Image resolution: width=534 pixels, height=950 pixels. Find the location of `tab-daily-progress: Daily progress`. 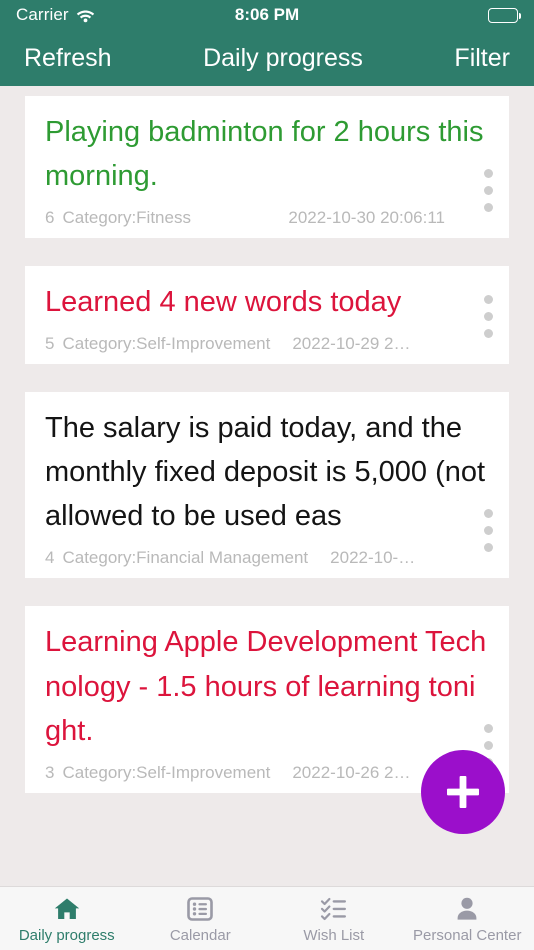

tab-daily-progress: Daily progress is located at coordinates (67, 918).